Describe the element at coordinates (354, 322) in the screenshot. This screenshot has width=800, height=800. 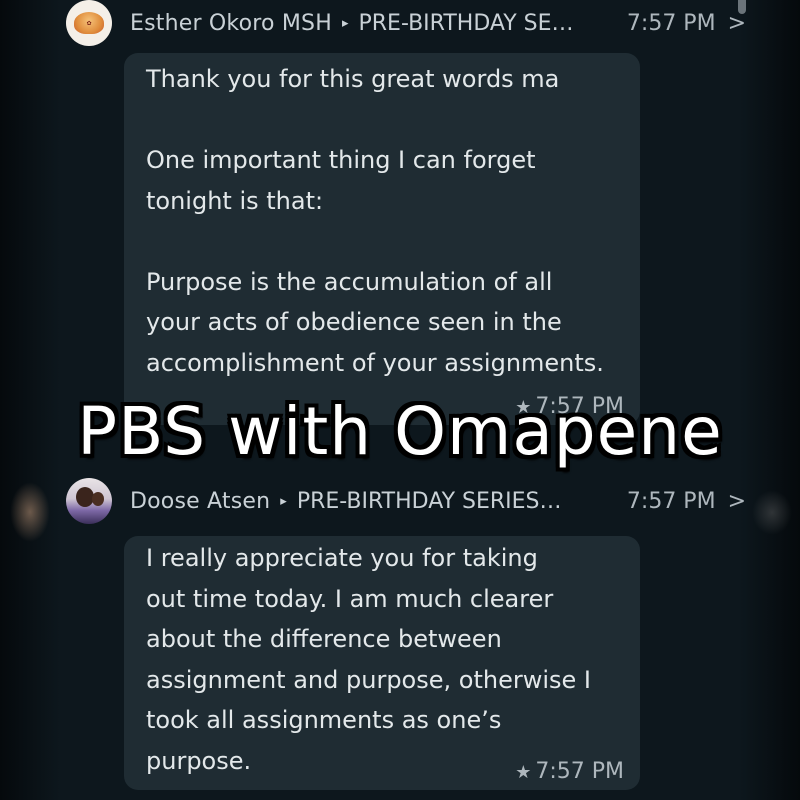
I see `message-line: your acts of obedience seen in the` at that location.